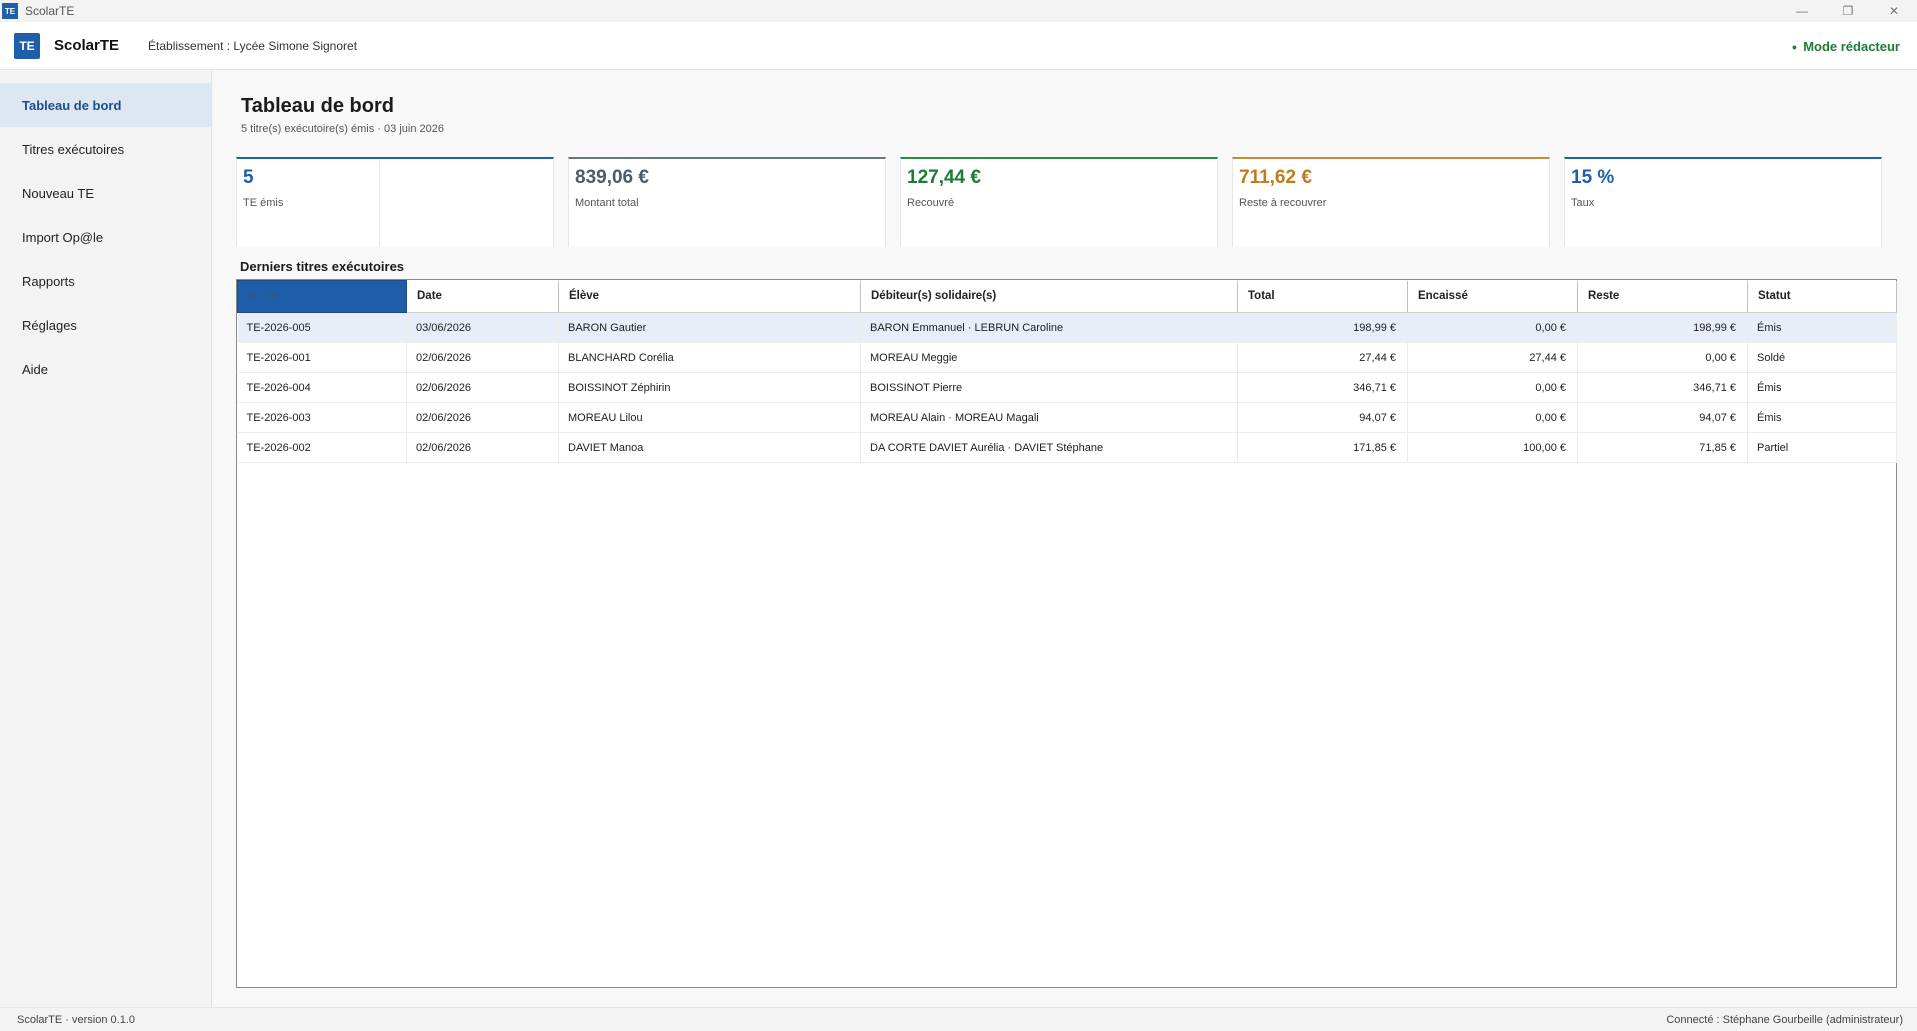 The image size is (1917, 1031). What do you see at coordinates (248, 177) in the screenshot?
I see `kpi-value: 5` at bounding box center [248, 177].